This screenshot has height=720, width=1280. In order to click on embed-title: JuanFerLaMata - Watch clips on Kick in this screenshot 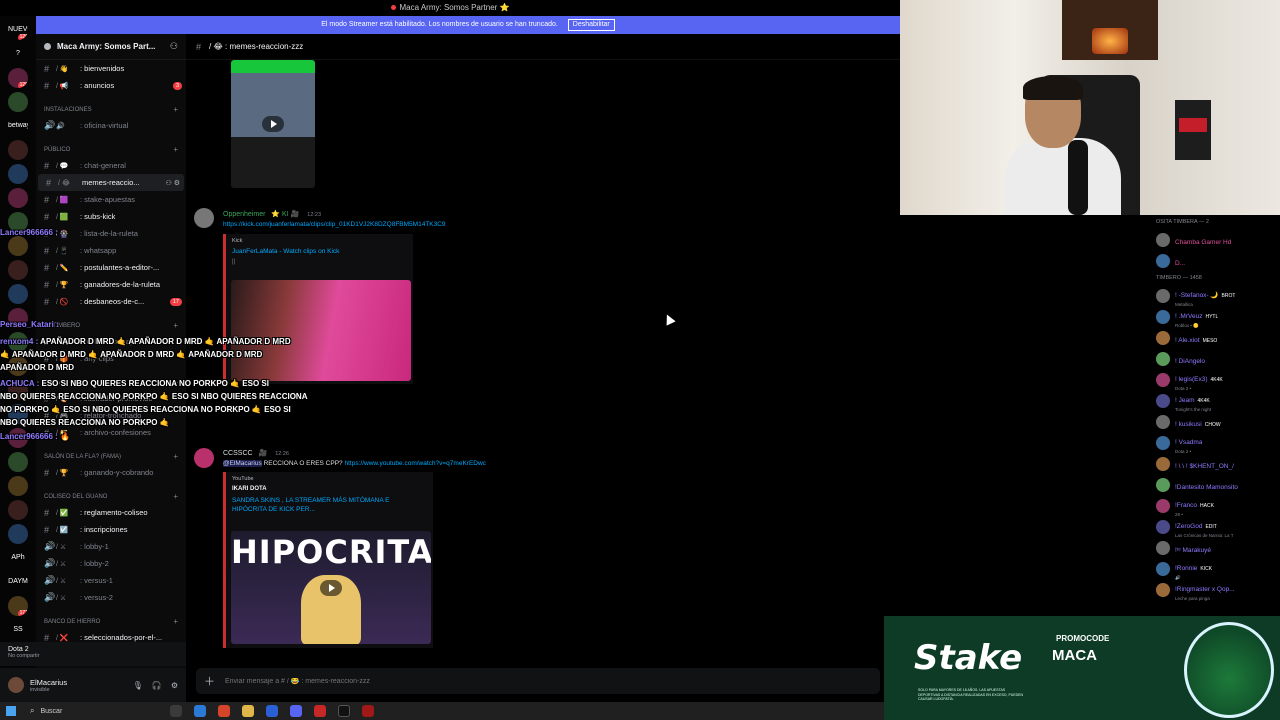, I will do `click(319, 251)`.